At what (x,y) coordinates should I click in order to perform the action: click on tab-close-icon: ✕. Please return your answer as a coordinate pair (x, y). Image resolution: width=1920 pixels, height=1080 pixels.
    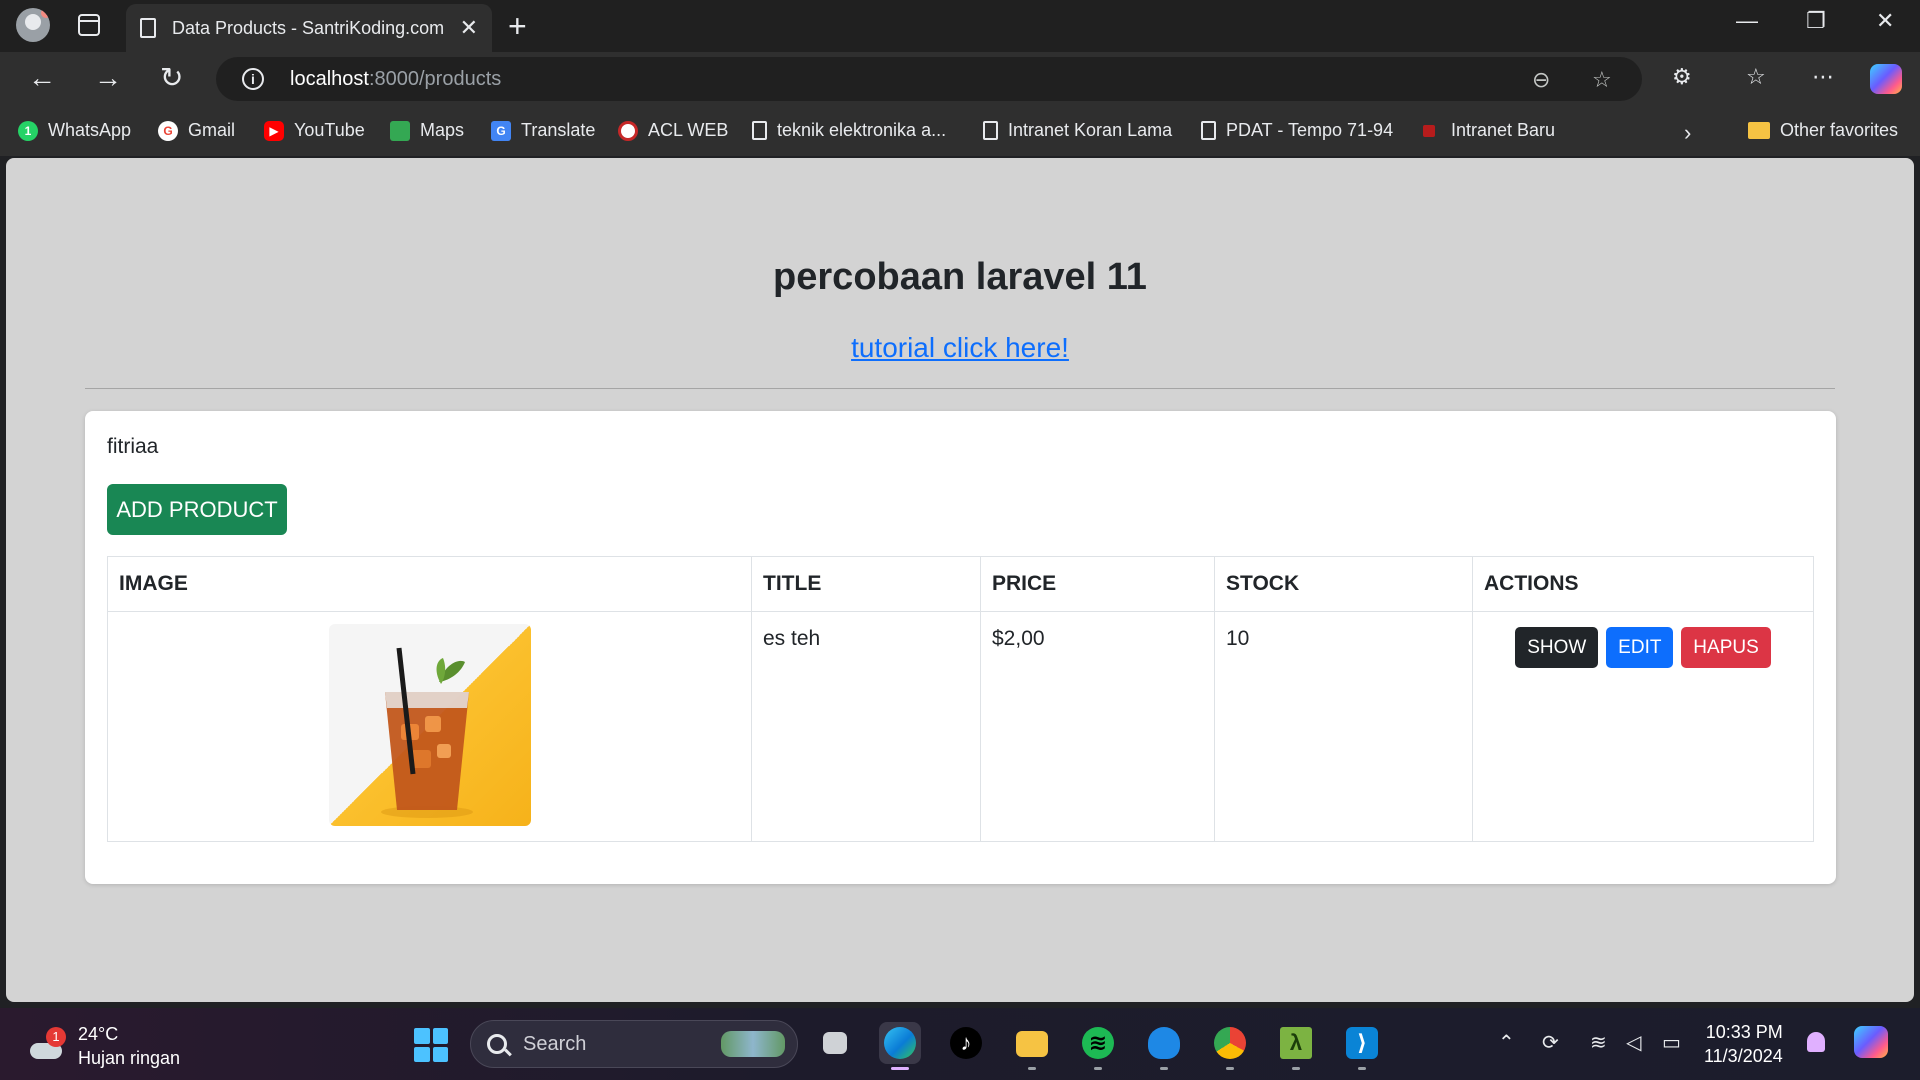
    Looking at the image, I should click on (469, 28).